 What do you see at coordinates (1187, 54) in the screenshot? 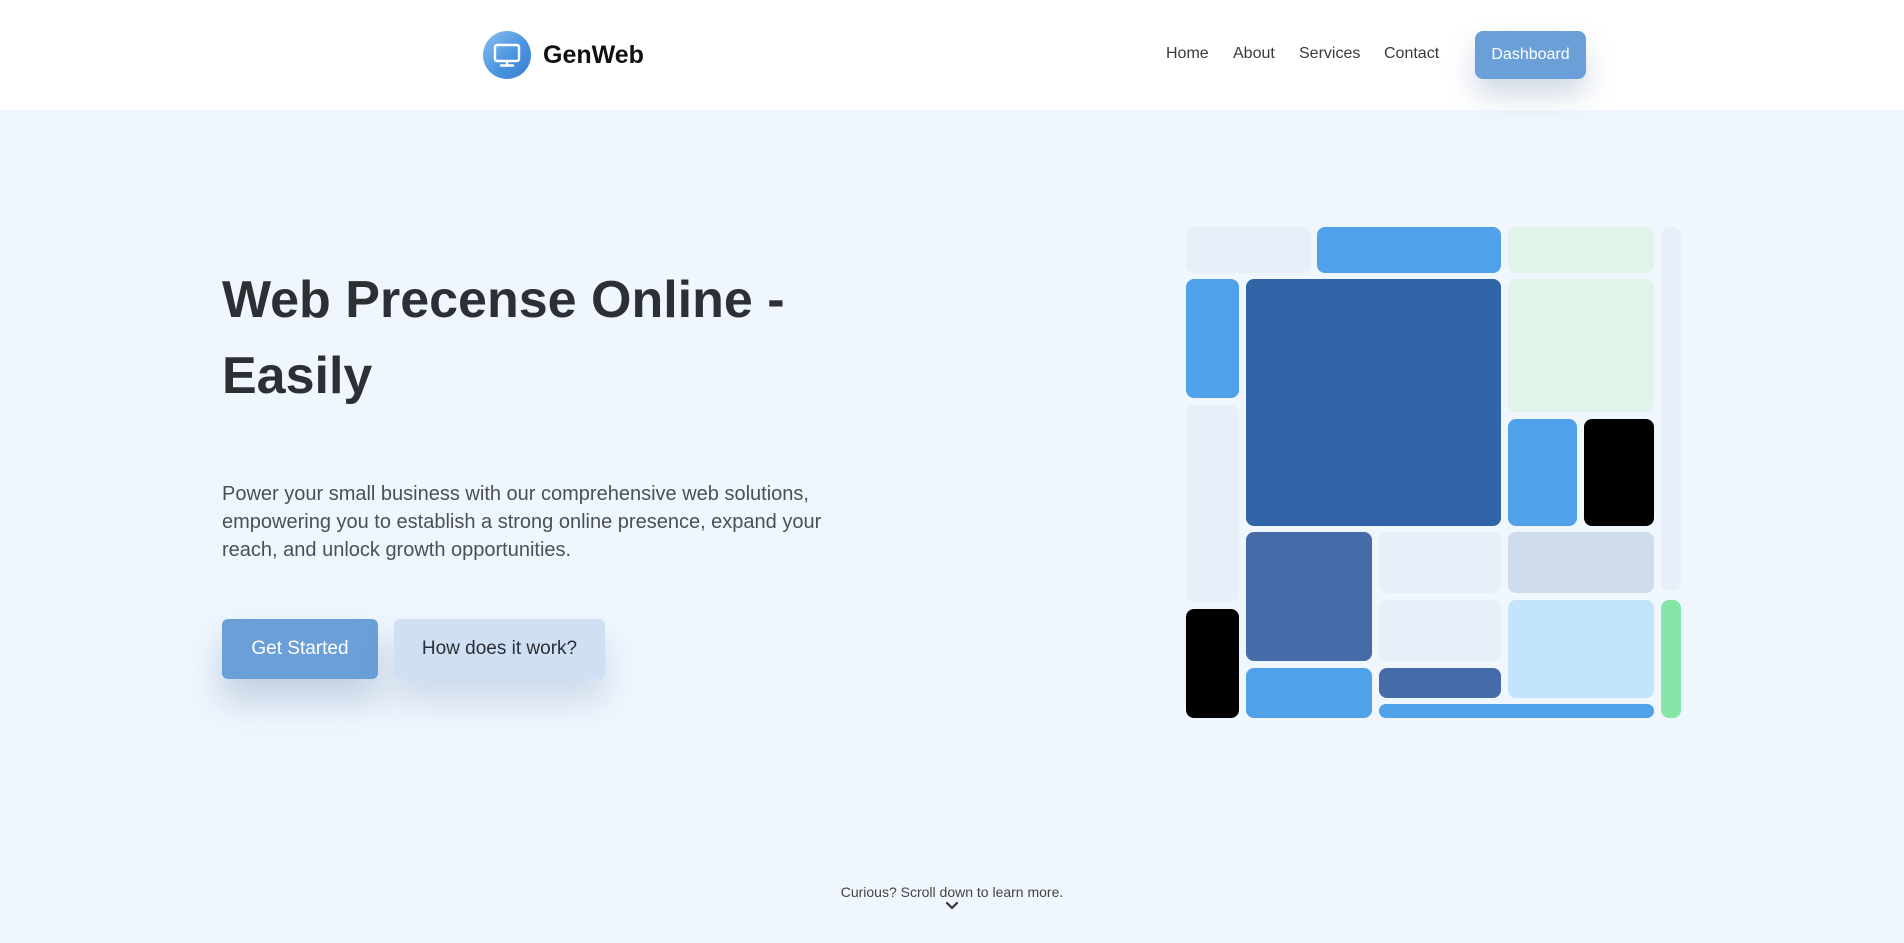
I see `nav-home: Home` at bounding box center [1187, 54].